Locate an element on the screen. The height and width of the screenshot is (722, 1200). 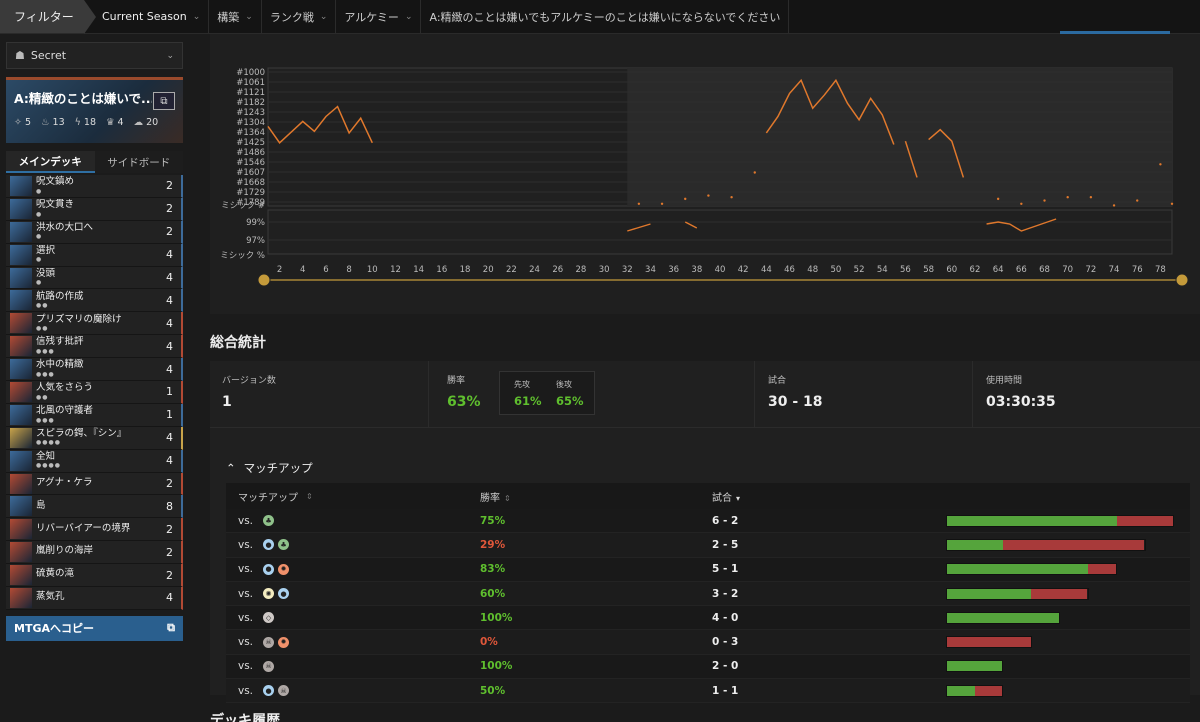
chevron-down-icon: ⌄ is located at coordinates (170, 55).